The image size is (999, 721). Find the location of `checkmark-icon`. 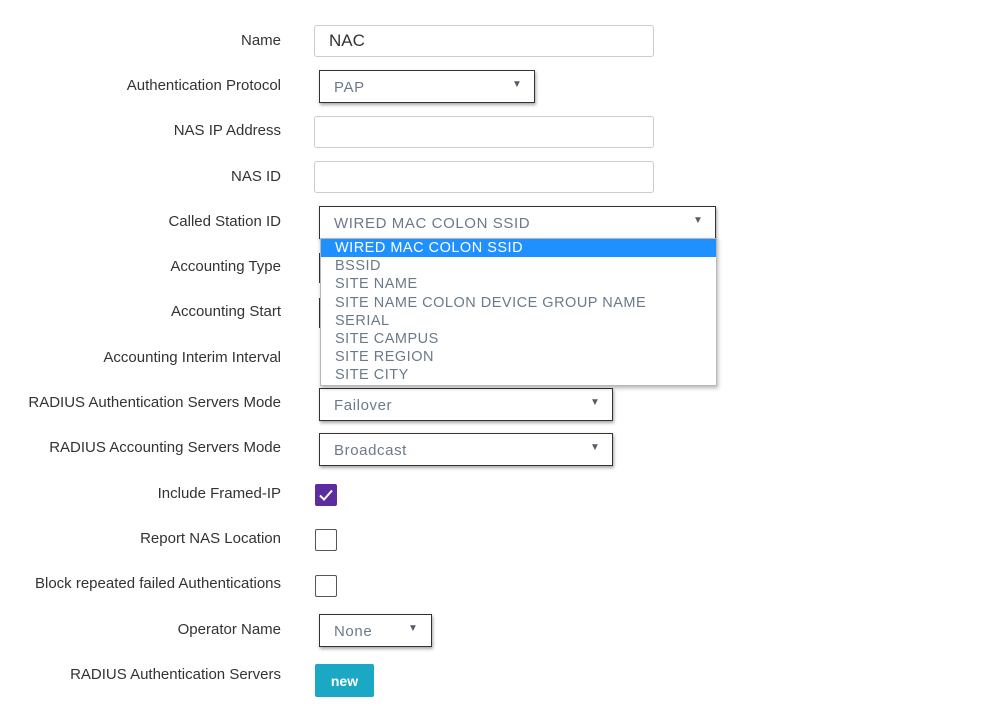

checkmark-icon is located at coordinates (326, 495).